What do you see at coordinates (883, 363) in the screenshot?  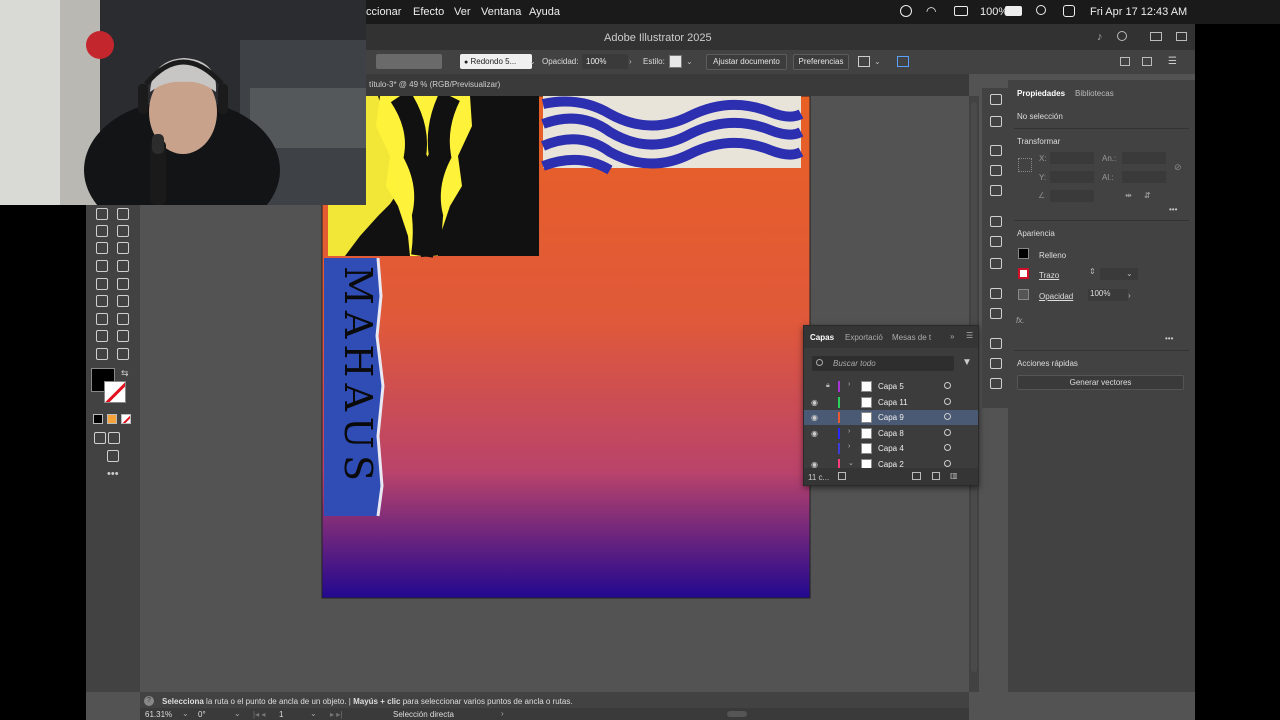 I see `layers-search: Buscar todo` at bounding box center [883, 363].